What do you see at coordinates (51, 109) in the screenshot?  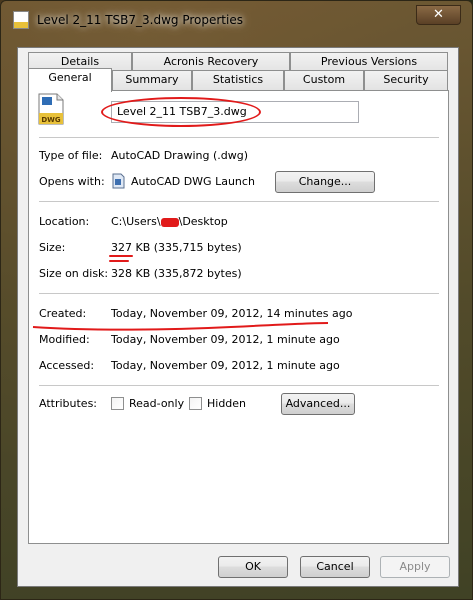 I see `dwg-file-icon: DWG` at bounding box center [51, 109].